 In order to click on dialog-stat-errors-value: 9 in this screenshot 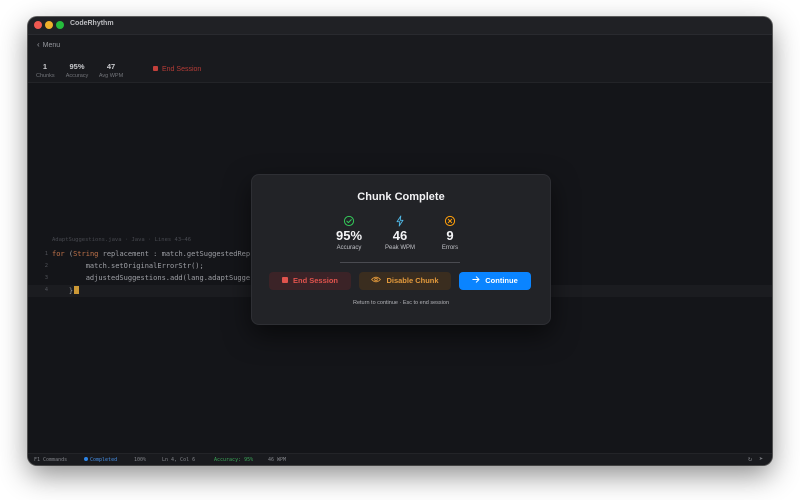, I will do `click(450, 235)`.